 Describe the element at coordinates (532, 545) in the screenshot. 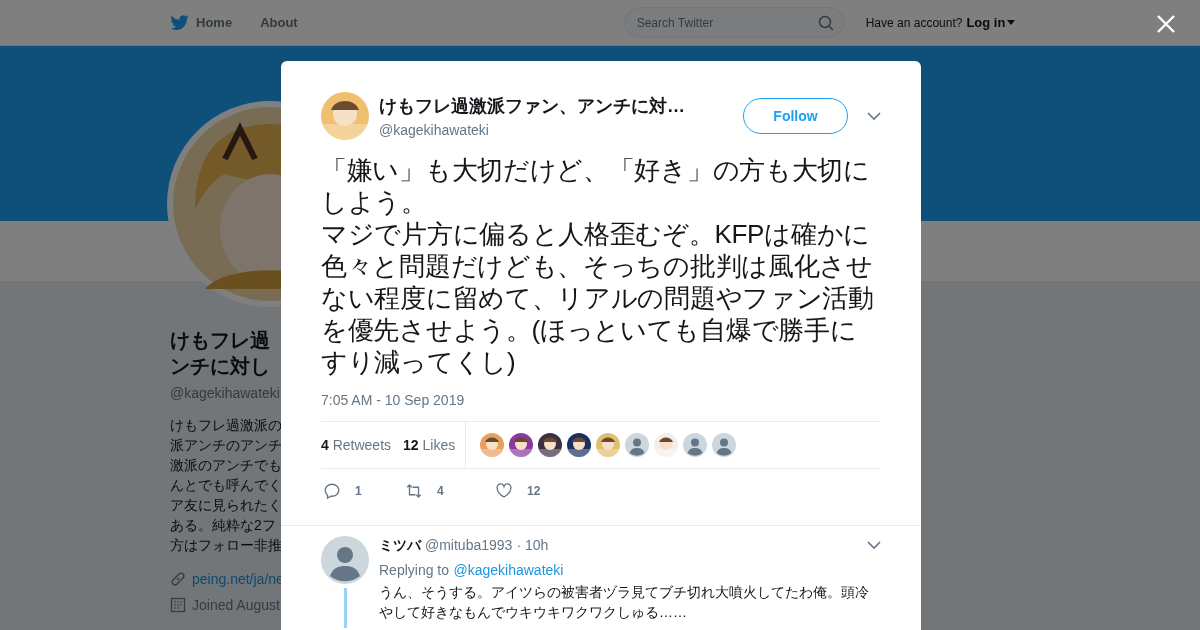

I see `reply-time: · 10h` at that location.